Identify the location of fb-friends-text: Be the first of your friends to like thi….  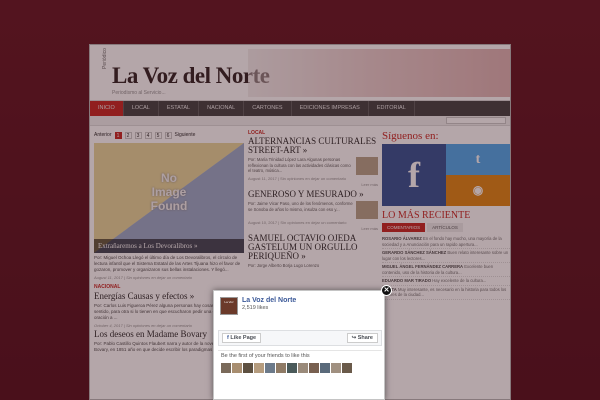
(265, 356).